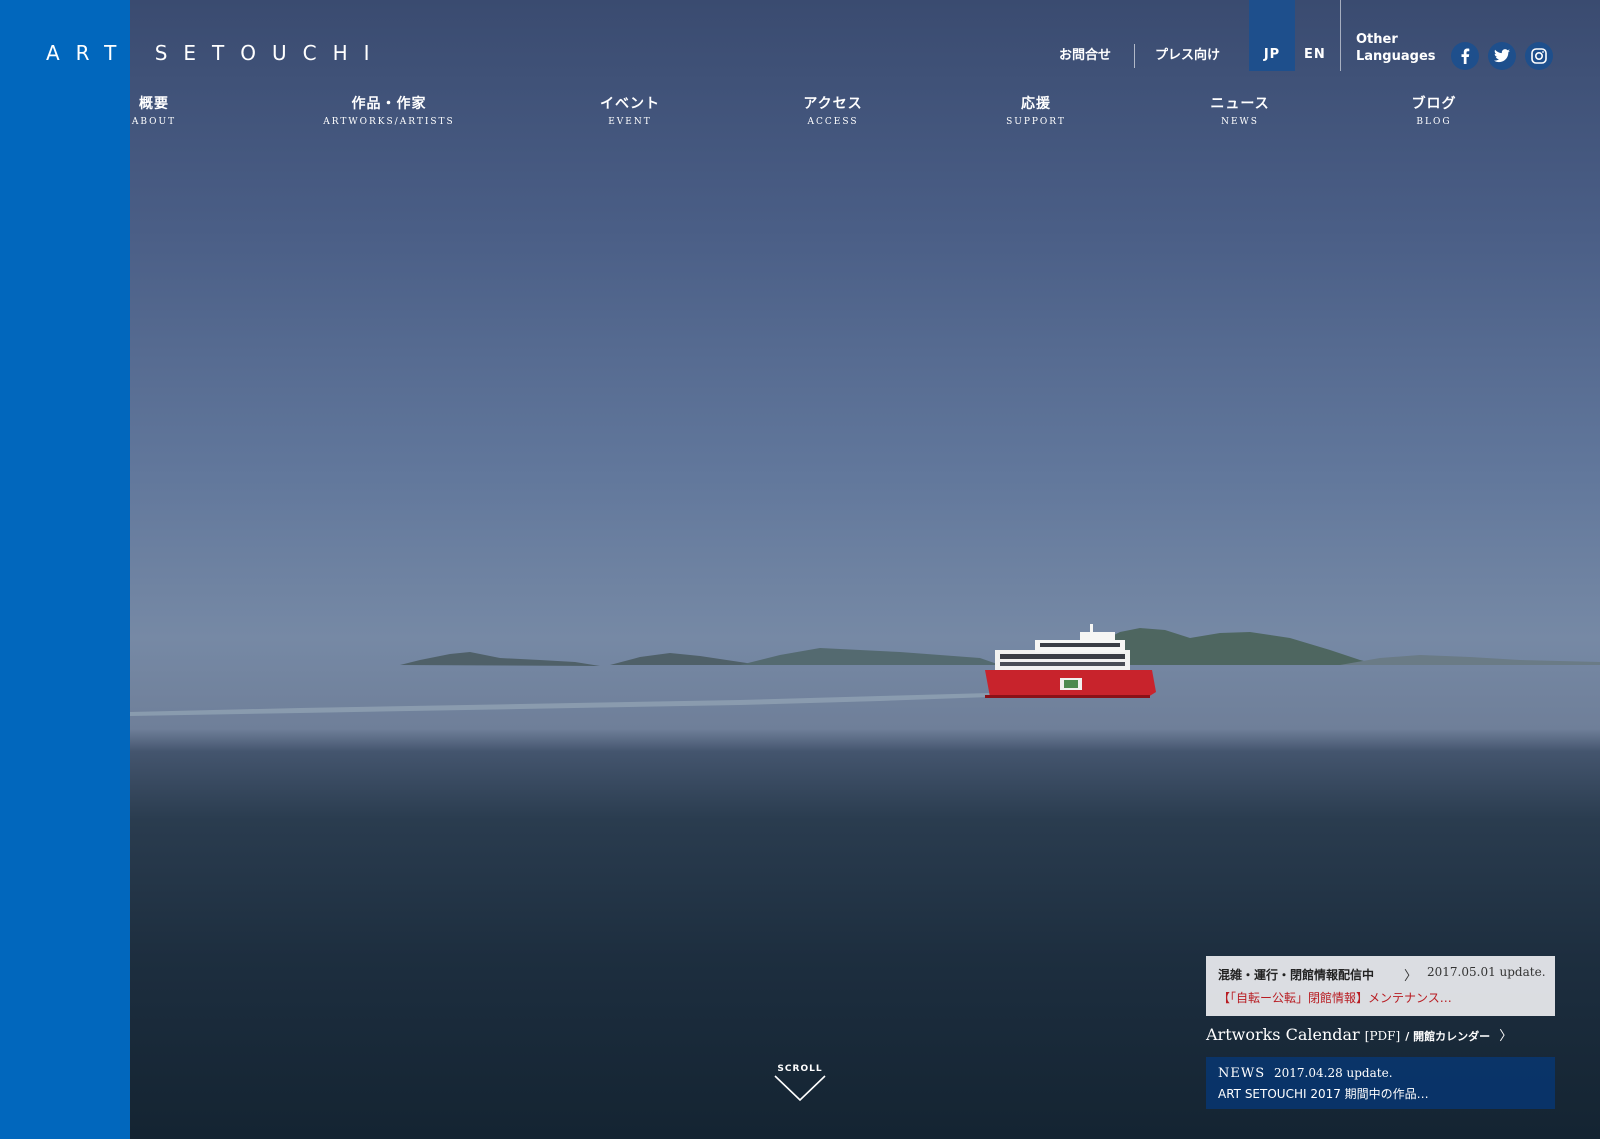 The height and width of the screenshot is (1139, 1600). I want to click on notice-date: 2017.05.01 update., so click(1486, 972).